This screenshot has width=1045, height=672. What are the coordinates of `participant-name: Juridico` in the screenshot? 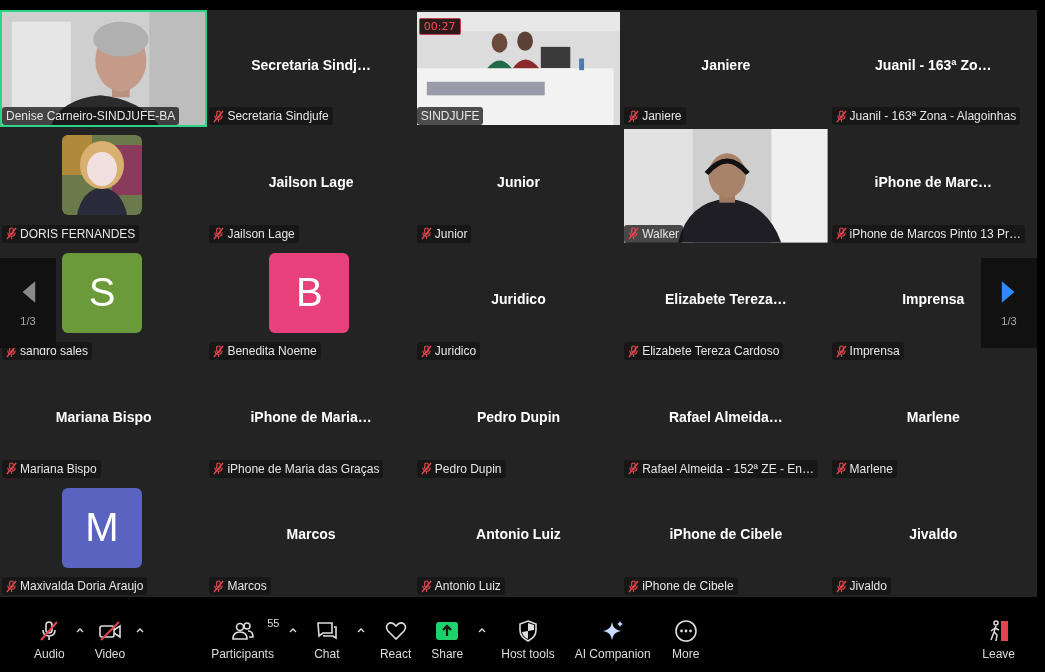 It's located at (518, 299).